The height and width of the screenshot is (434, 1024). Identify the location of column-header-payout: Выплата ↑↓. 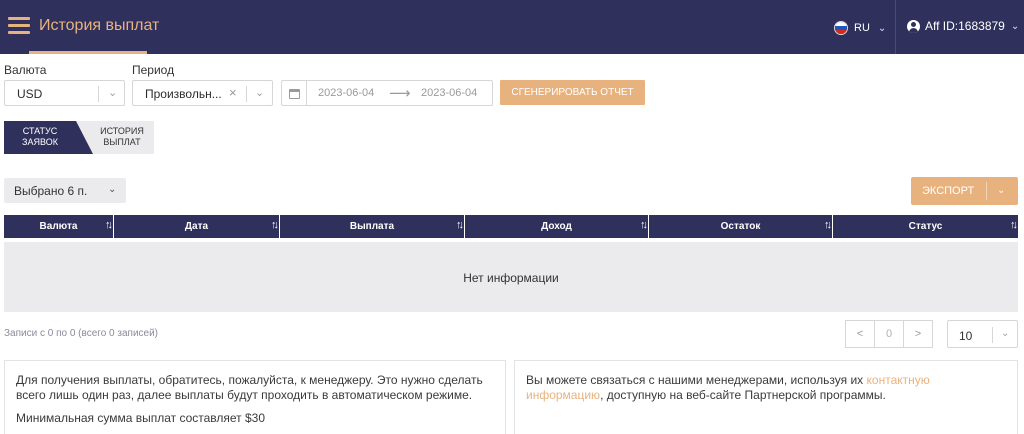
(372, 226).